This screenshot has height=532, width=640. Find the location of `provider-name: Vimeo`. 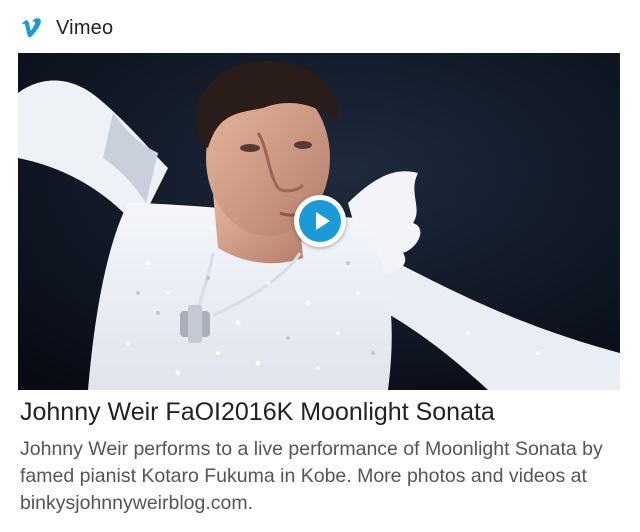

provider-name: Vimeo is located at coordinates (85, 27).